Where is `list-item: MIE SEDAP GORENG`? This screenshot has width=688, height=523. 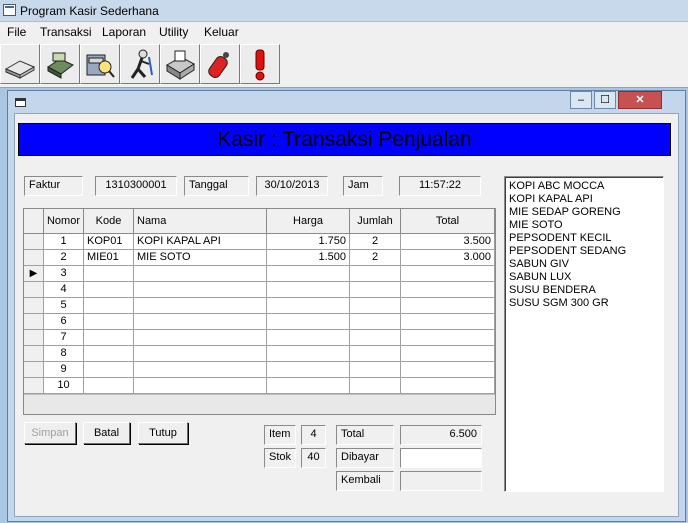 list-item: MIE SEDAP GORENG is located at coordinates (565, 212).